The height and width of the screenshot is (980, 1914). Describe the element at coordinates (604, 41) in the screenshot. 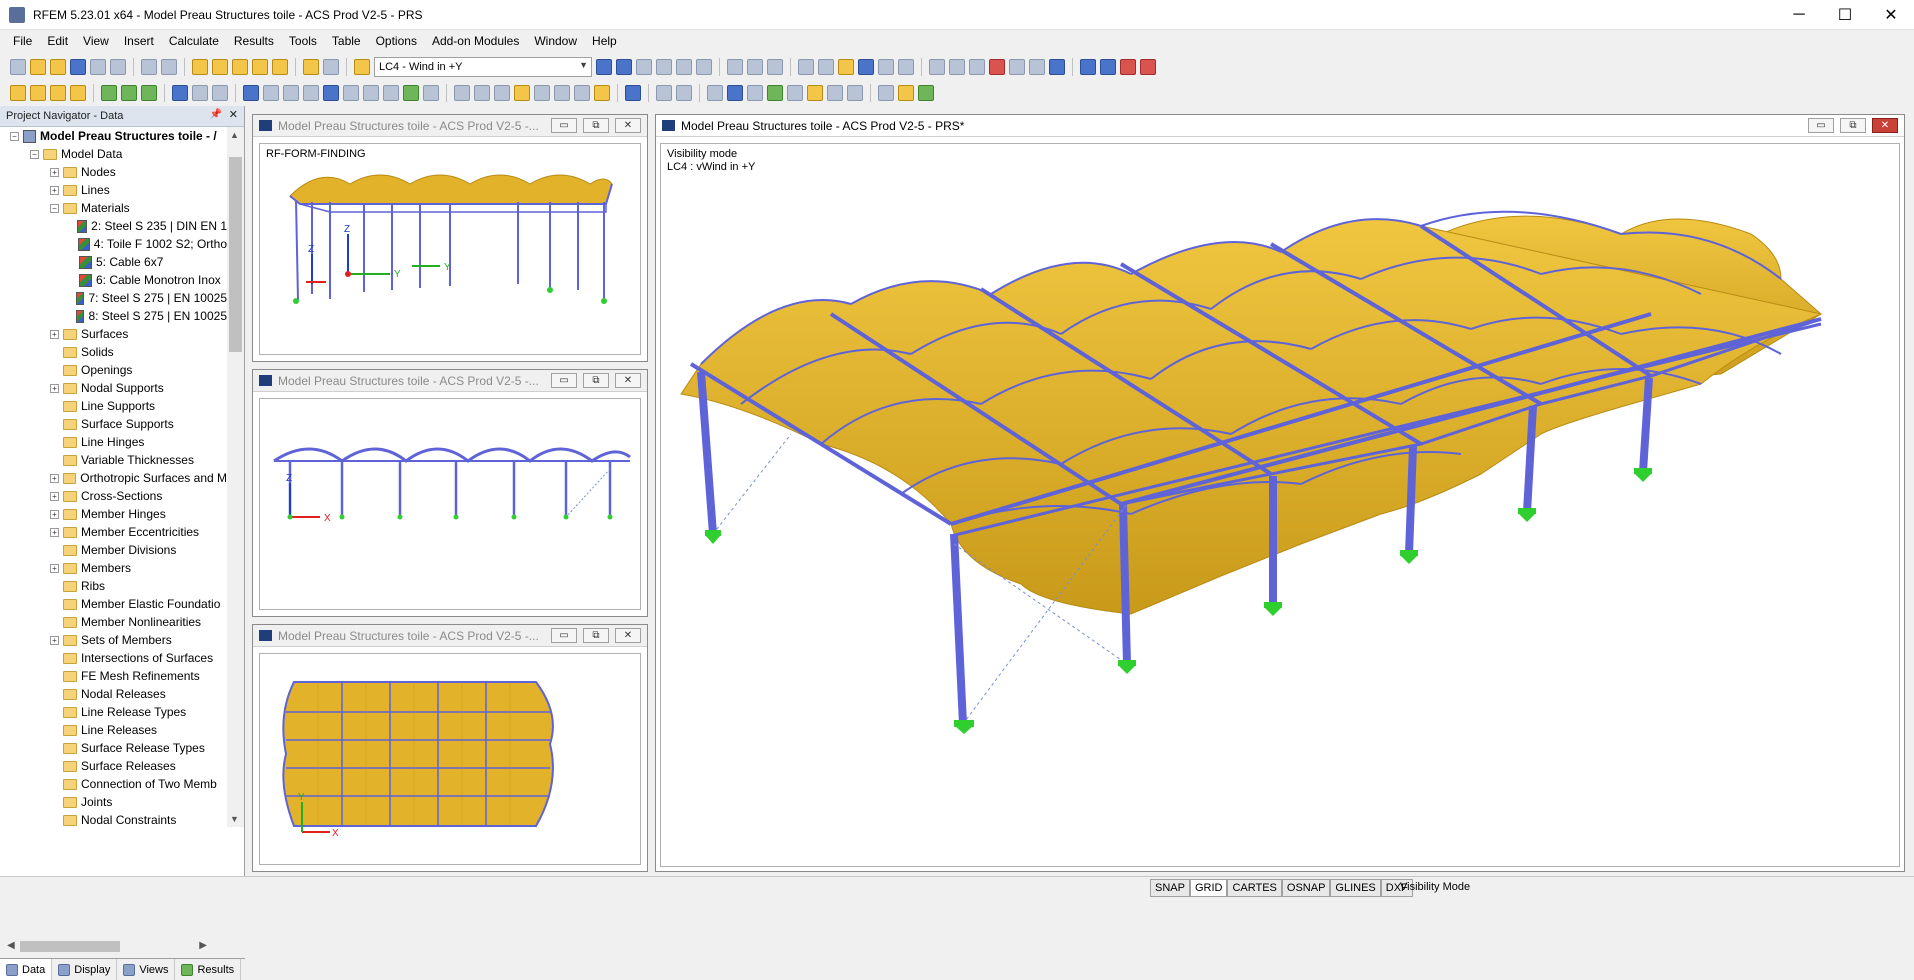

I see `menu-help: Help` at that location.